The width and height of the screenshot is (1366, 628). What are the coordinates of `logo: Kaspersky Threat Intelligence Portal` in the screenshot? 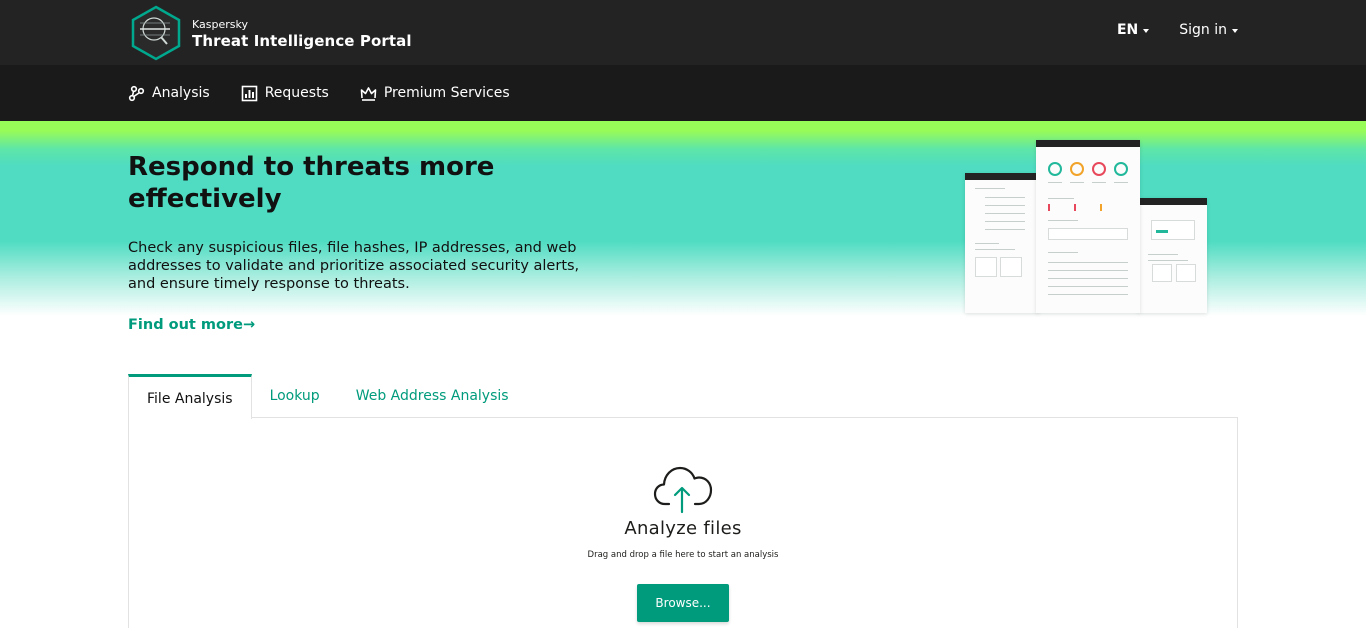 It's located at (271, 33).